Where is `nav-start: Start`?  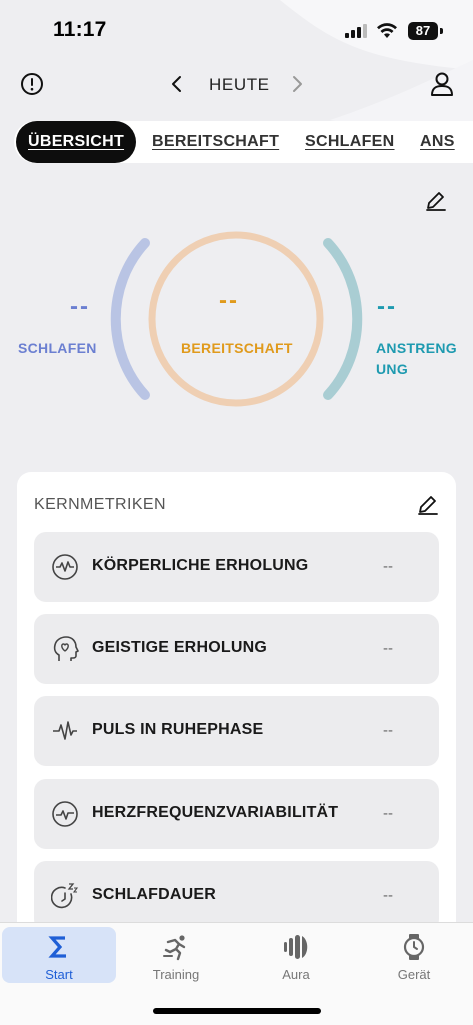 nav-start: Start is located at coordinates (59, 955).